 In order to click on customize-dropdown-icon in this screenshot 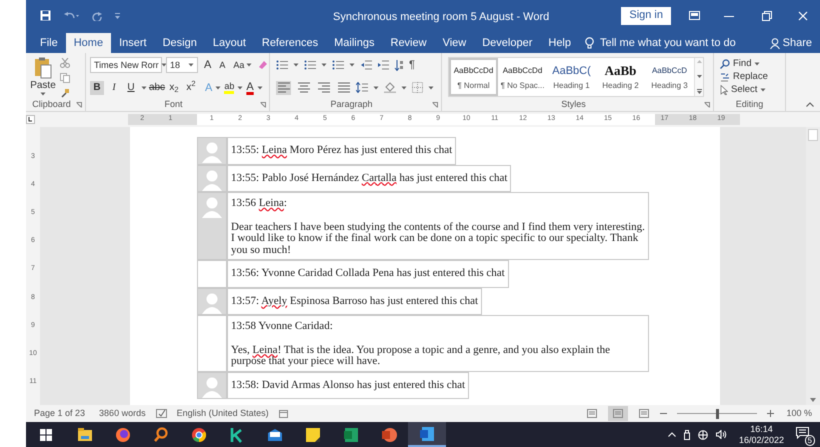, I will do `click(117, 15)`.